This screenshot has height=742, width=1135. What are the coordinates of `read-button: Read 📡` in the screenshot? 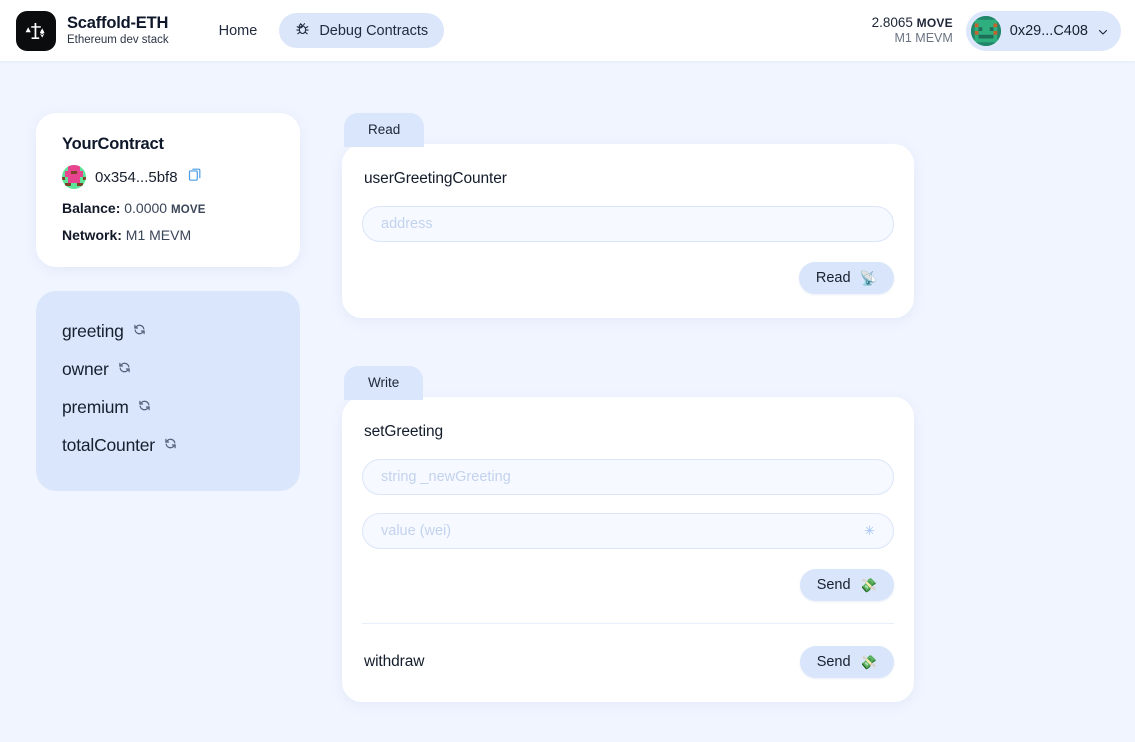 It's located at (846, 278).